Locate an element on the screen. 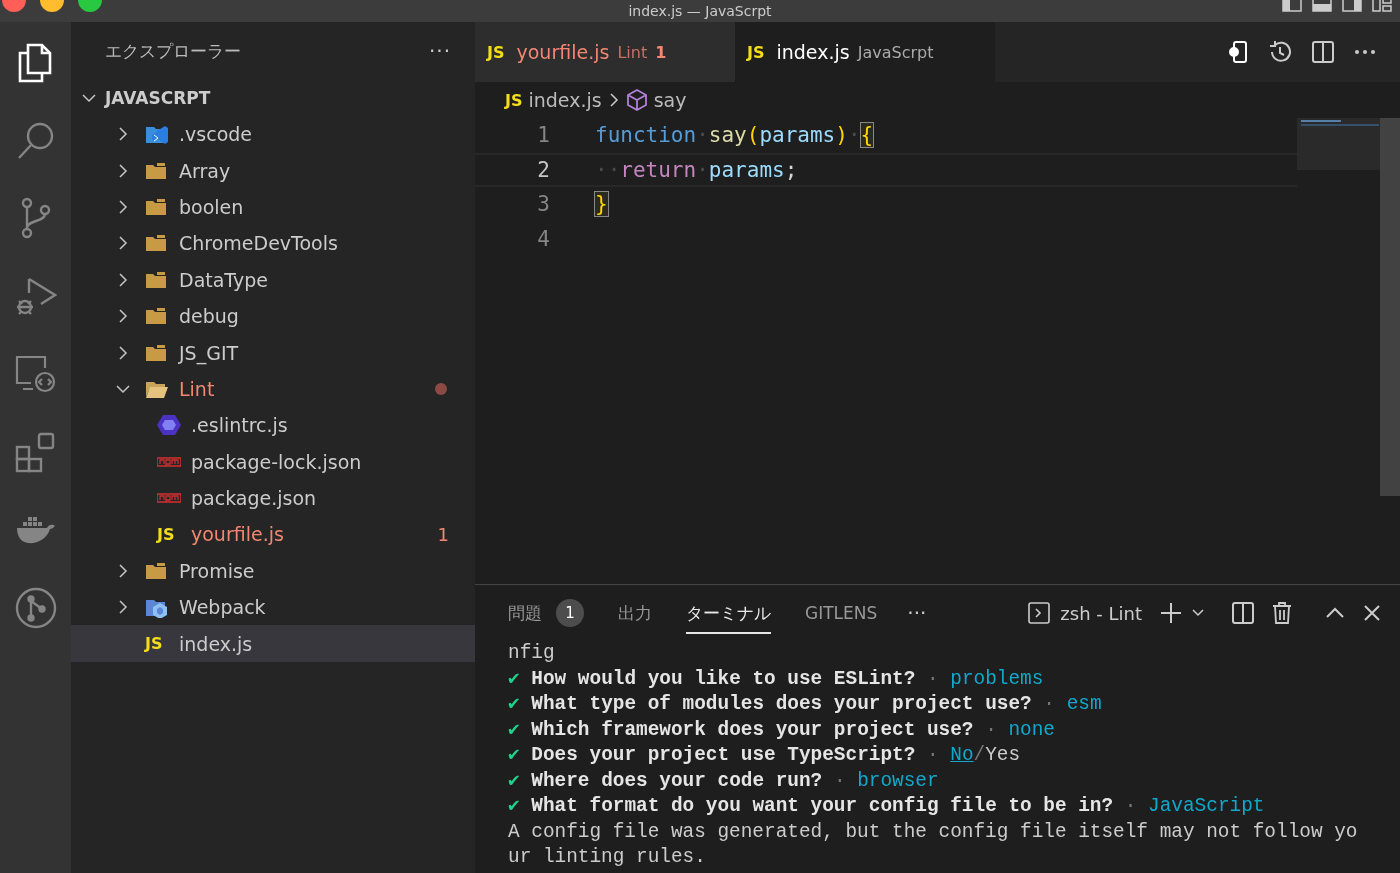 The image size is (1400, 873). item-label: .eslintrc.js is located at coordinates (239, 425).